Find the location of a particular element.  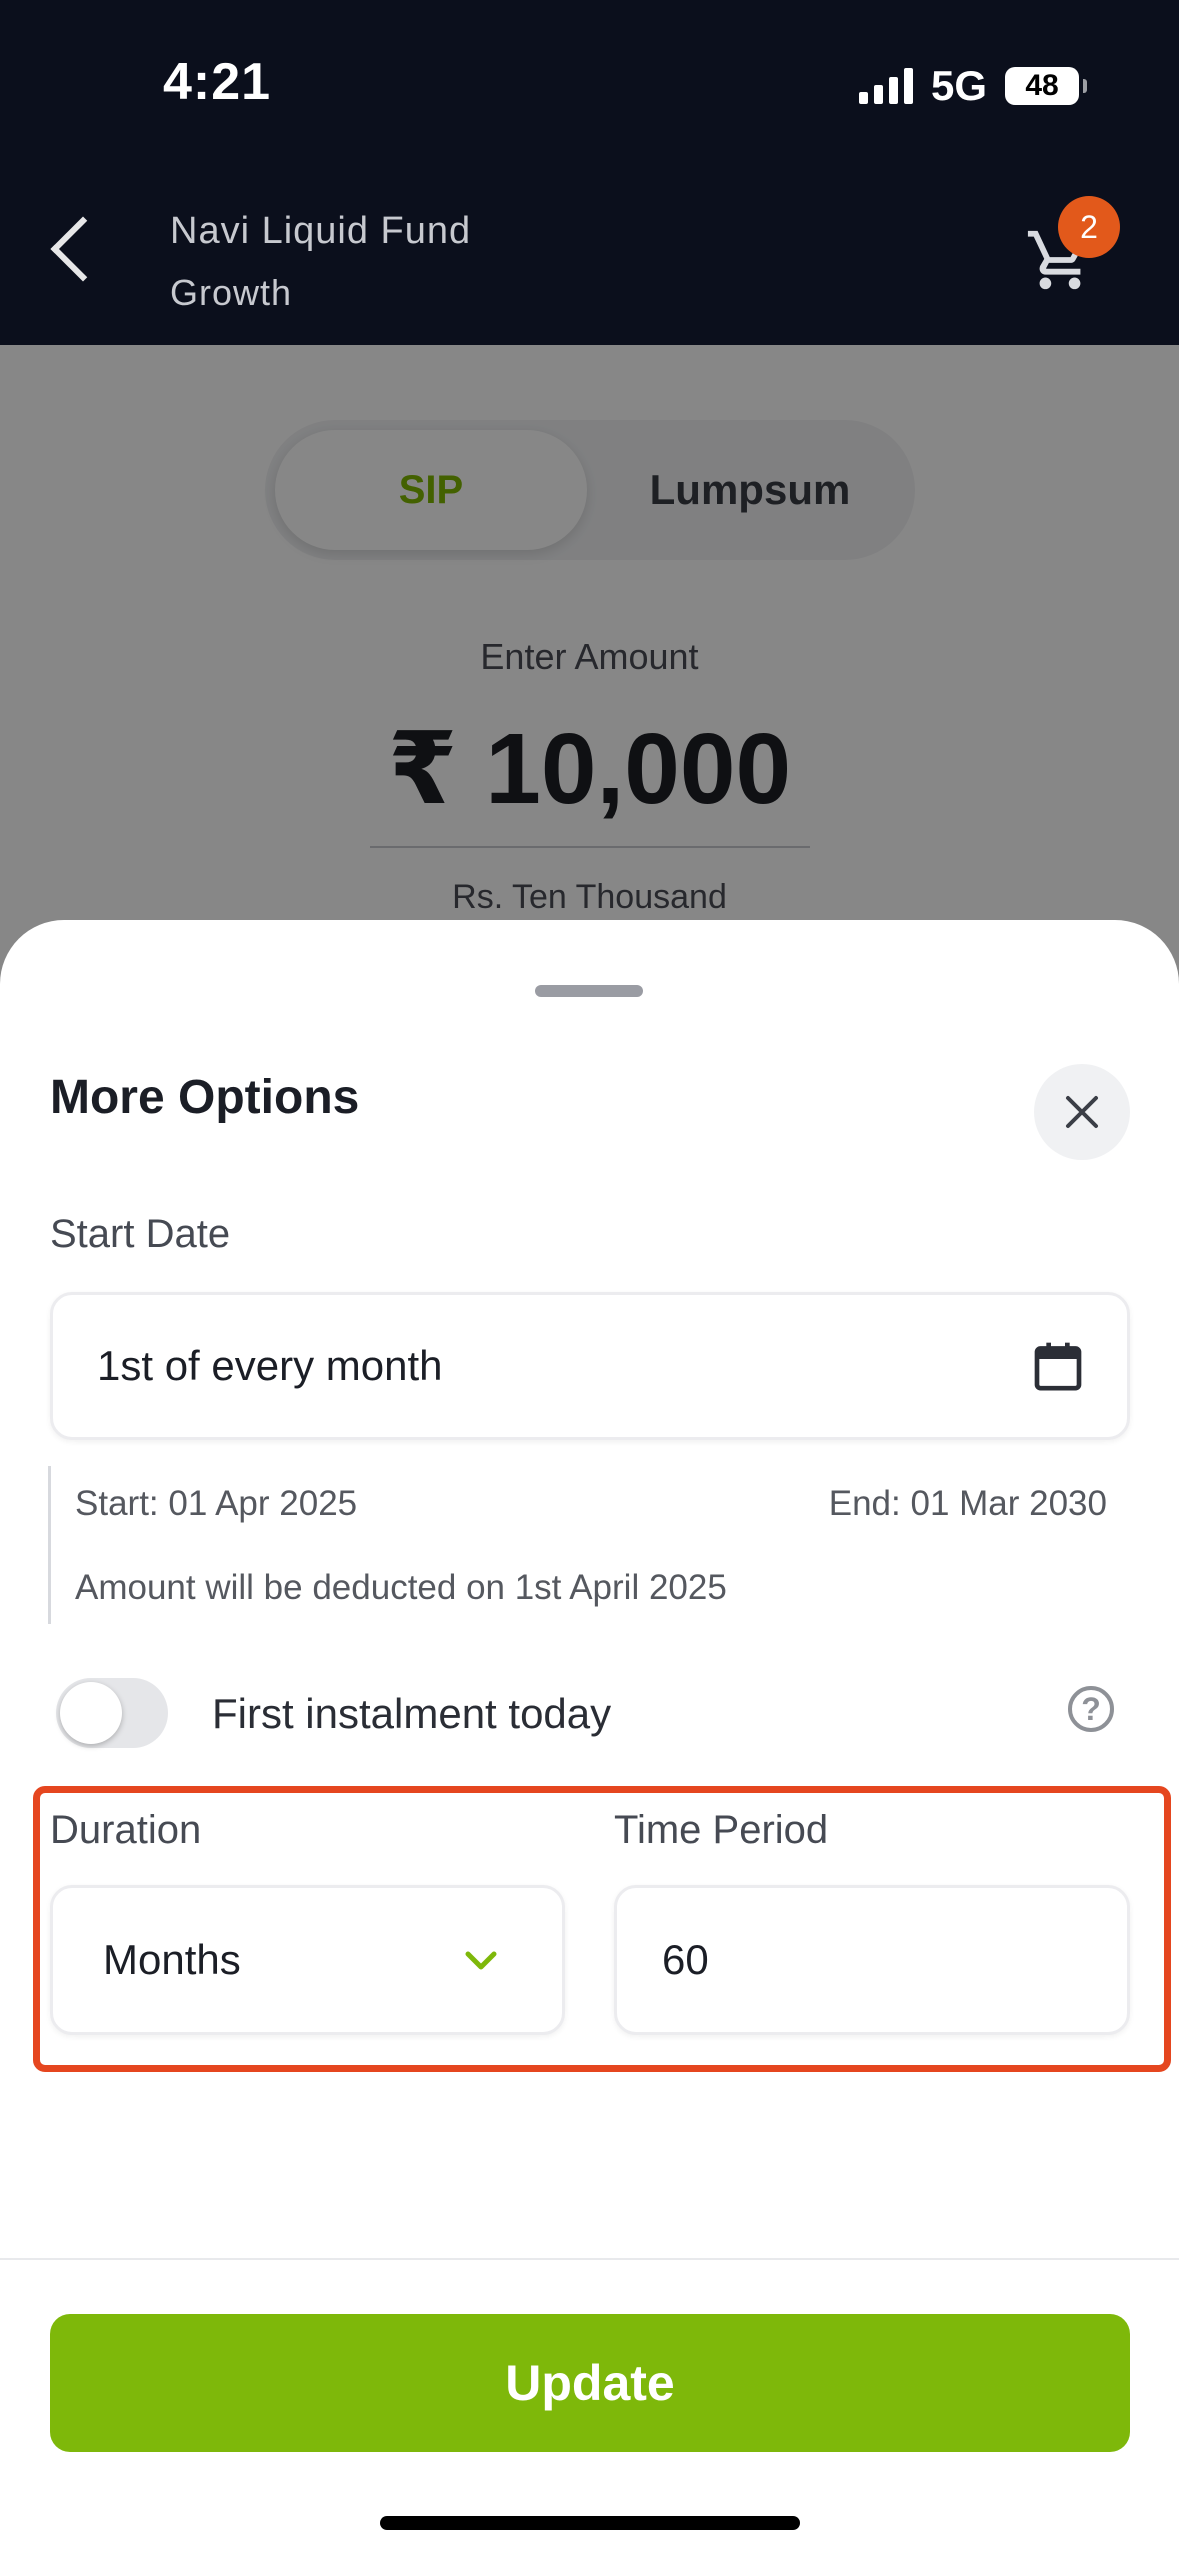

home-indicator is located at coordinates (590, 2523).